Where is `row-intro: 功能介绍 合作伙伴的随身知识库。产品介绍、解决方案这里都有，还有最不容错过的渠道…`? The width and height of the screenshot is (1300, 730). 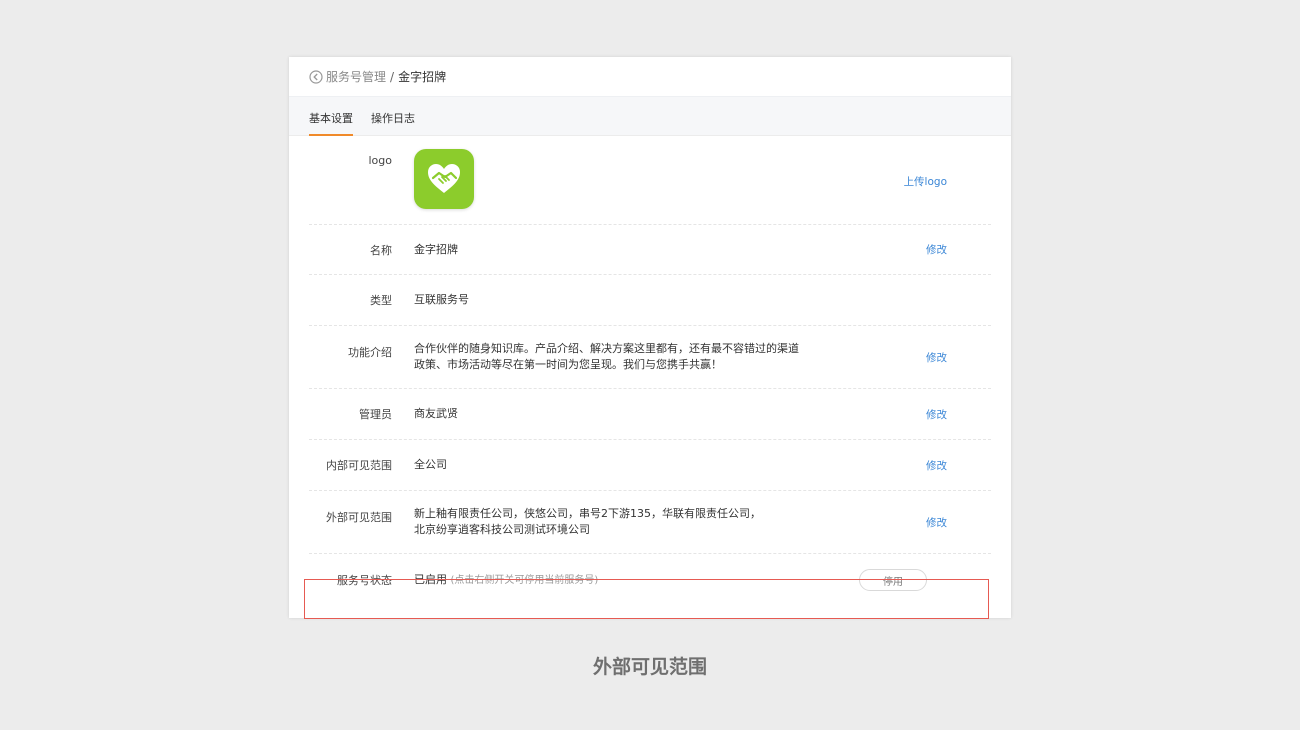 row-intro: 功能介绍 合作伙伴的随身知识库。产品介绍、解决方案这里都有，还有最不容错过的渠道… is located at coordinates (650, 357).